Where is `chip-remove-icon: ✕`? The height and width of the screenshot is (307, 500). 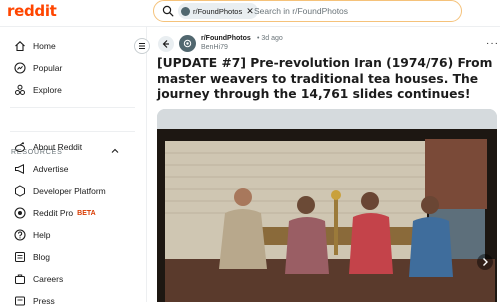
chip-remove-icon: ✕ is located at coordinates (250, 11).